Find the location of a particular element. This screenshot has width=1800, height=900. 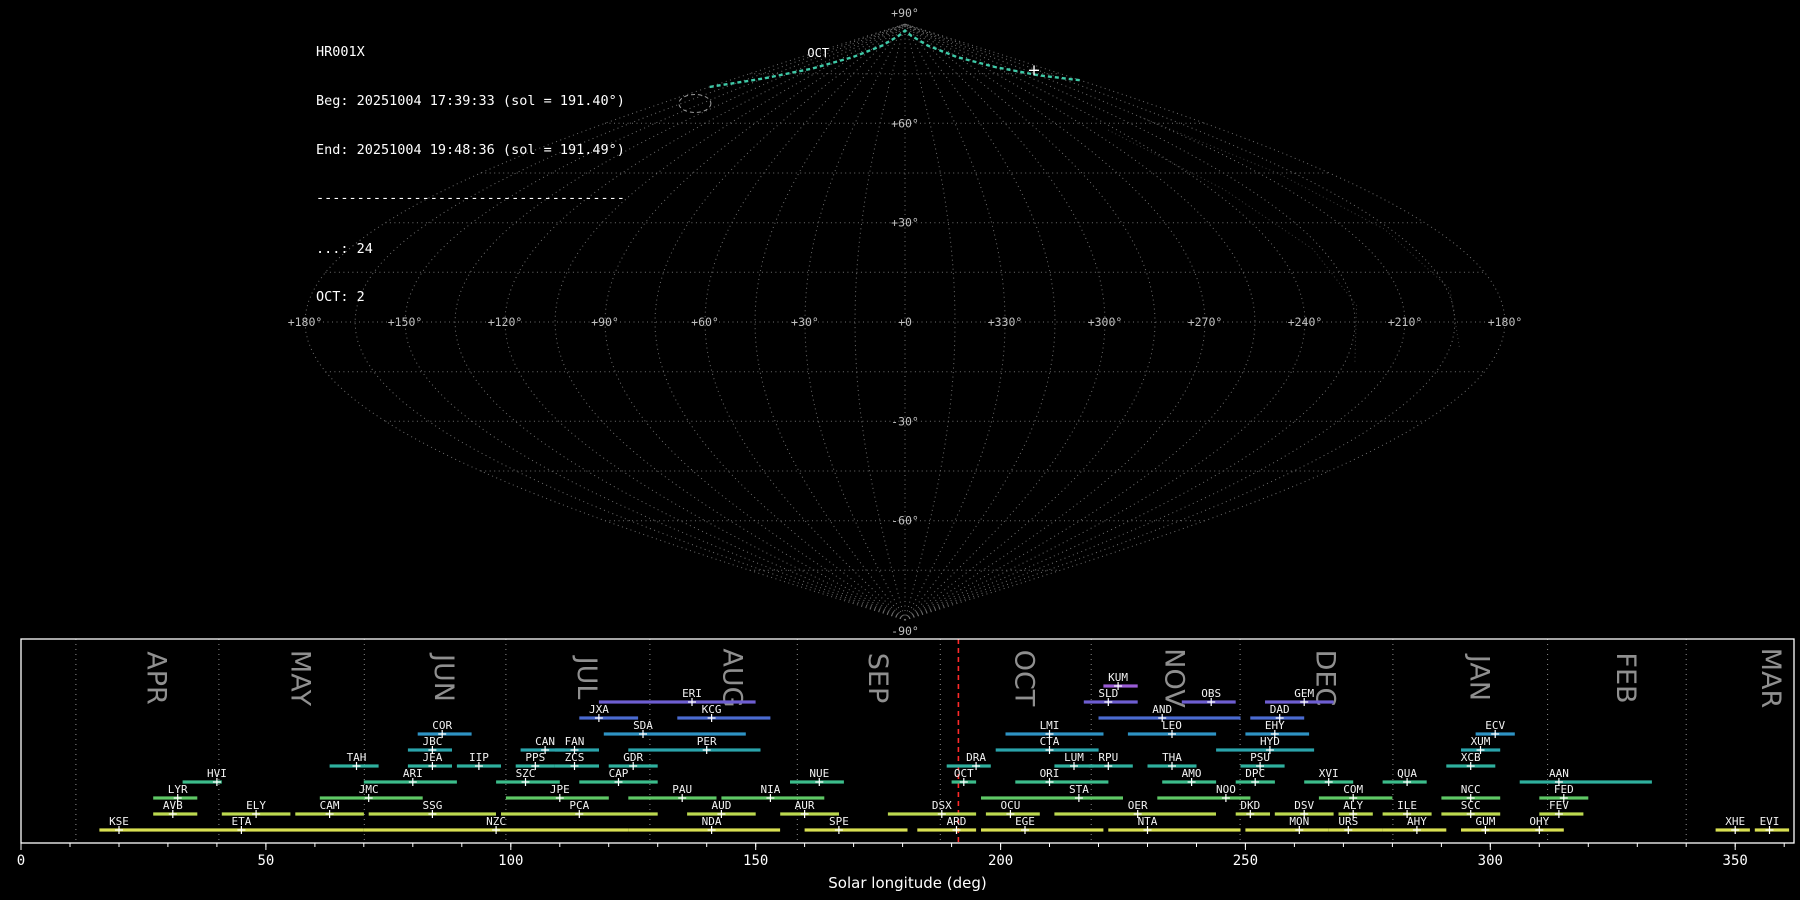

shower-code-label: NZC is located at coordinates (496, 821).